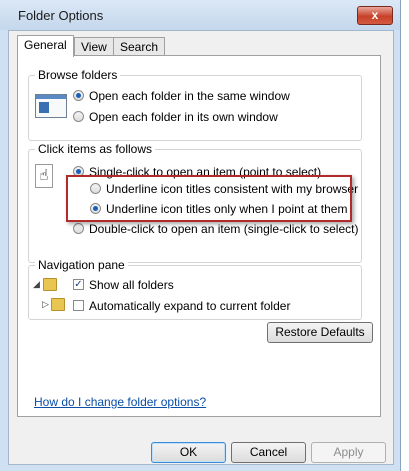  I want to click on click-items-legend: Click items as follows, so click(95, 149).